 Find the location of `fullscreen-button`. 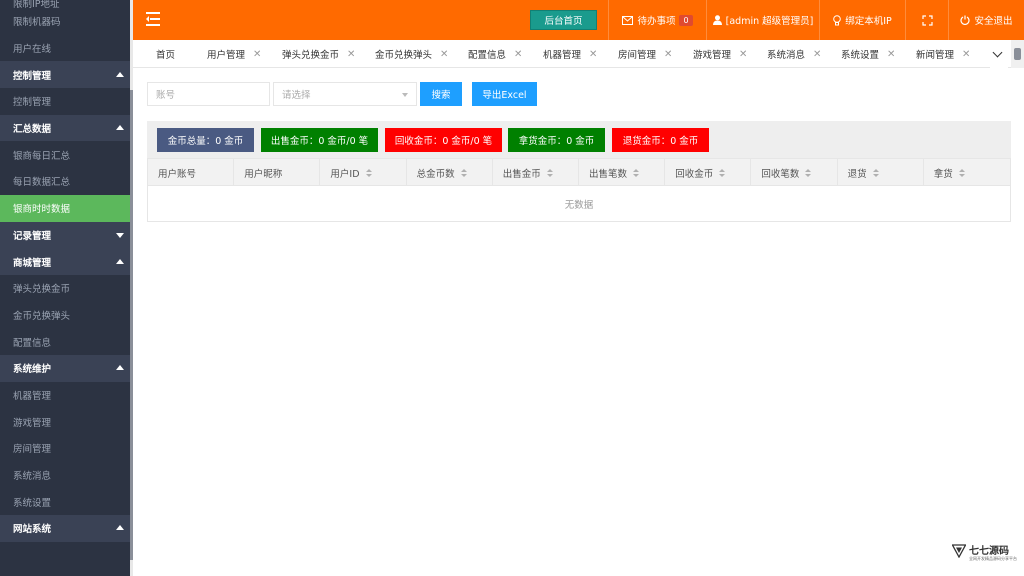

fullscreen-button is located at coordinates (926, 20).